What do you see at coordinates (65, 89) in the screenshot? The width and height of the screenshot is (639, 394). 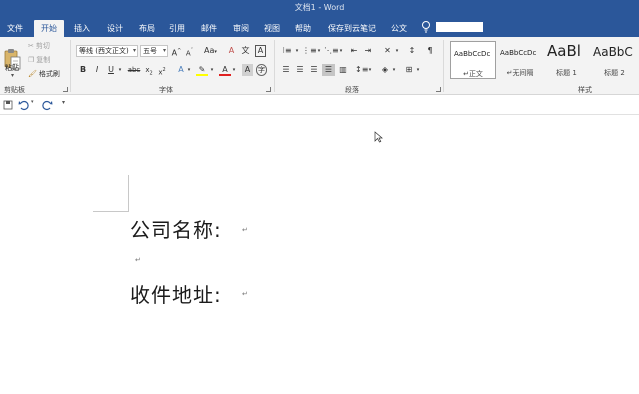 I see `clipboard-dialog-launcher-icon` at bounding box center [65, 89].